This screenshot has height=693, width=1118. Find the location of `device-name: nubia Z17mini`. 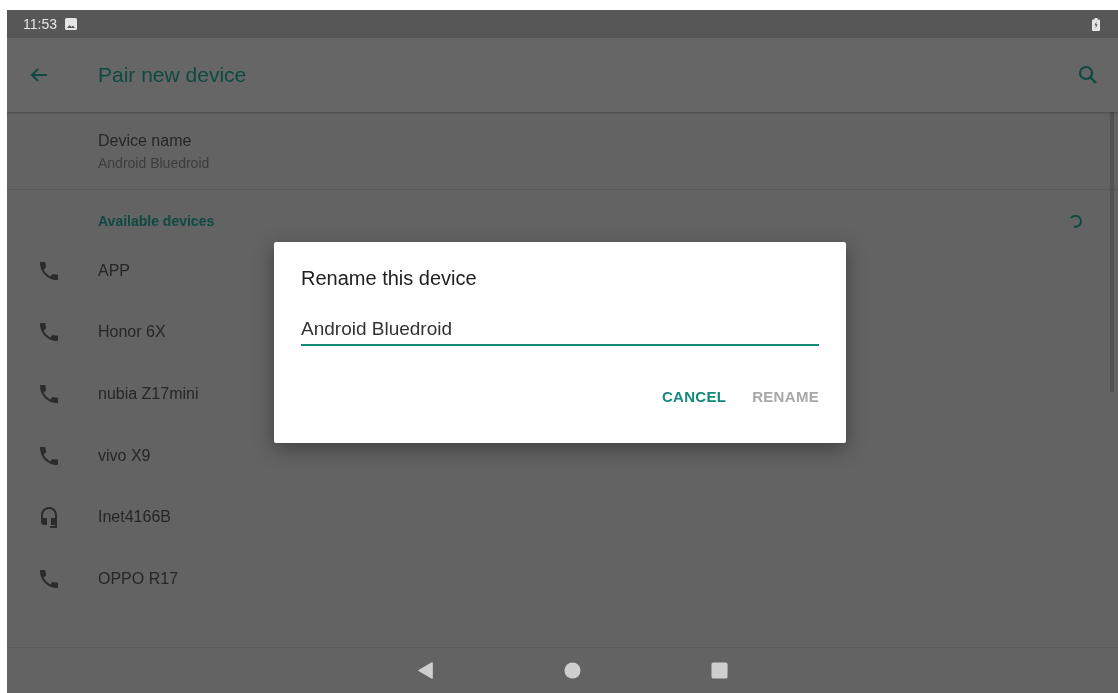

device-name: nubia Z17mini is located at coordinates (148, 394).